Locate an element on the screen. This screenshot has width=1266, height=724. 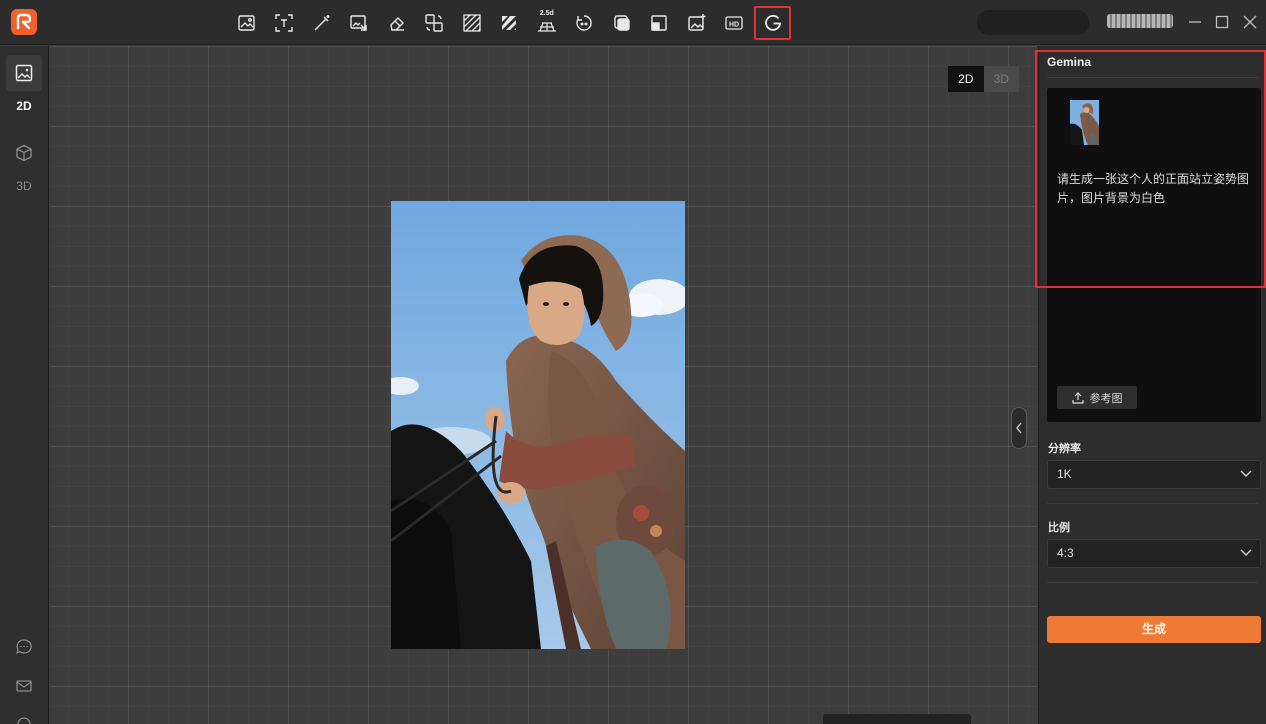
close-icon is located at coordinates (1250, 22).